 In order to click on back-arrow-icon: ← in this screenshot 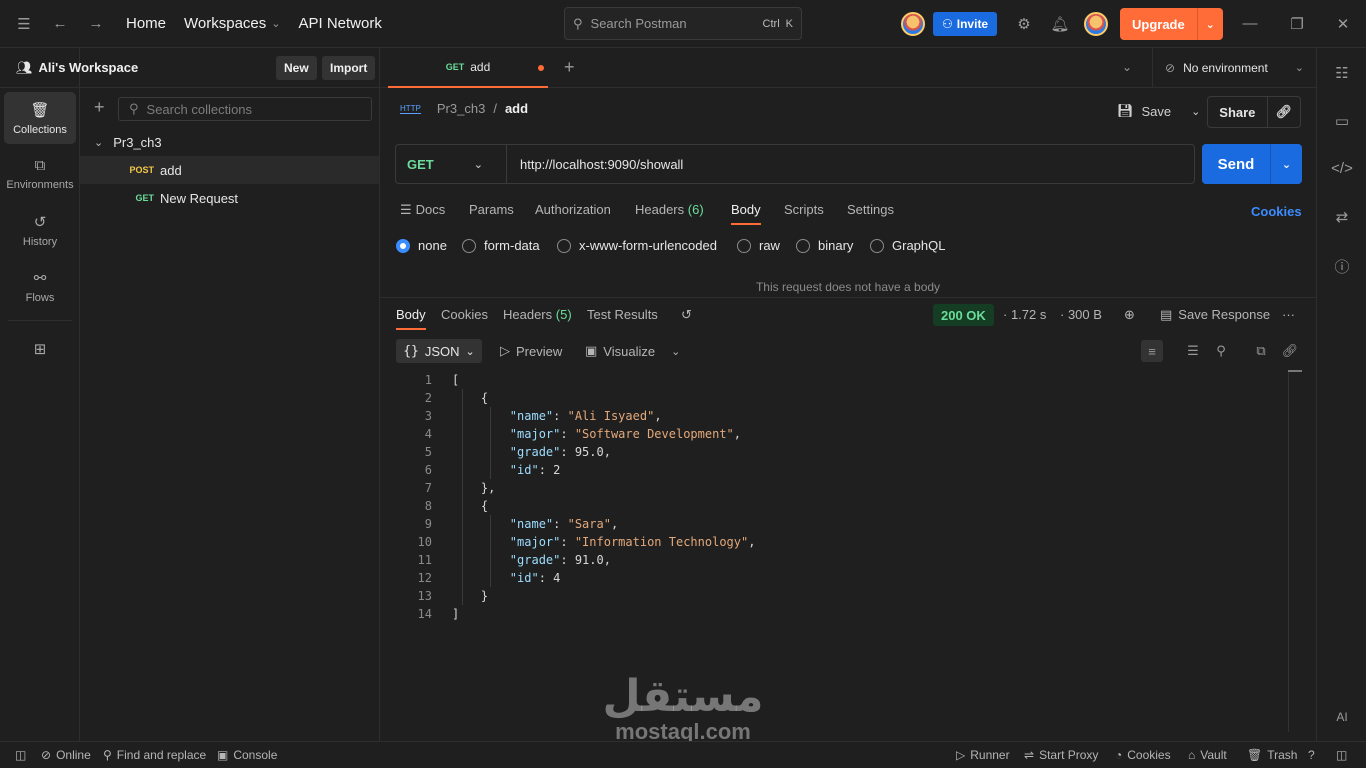, I will do `click(60, 24)`.